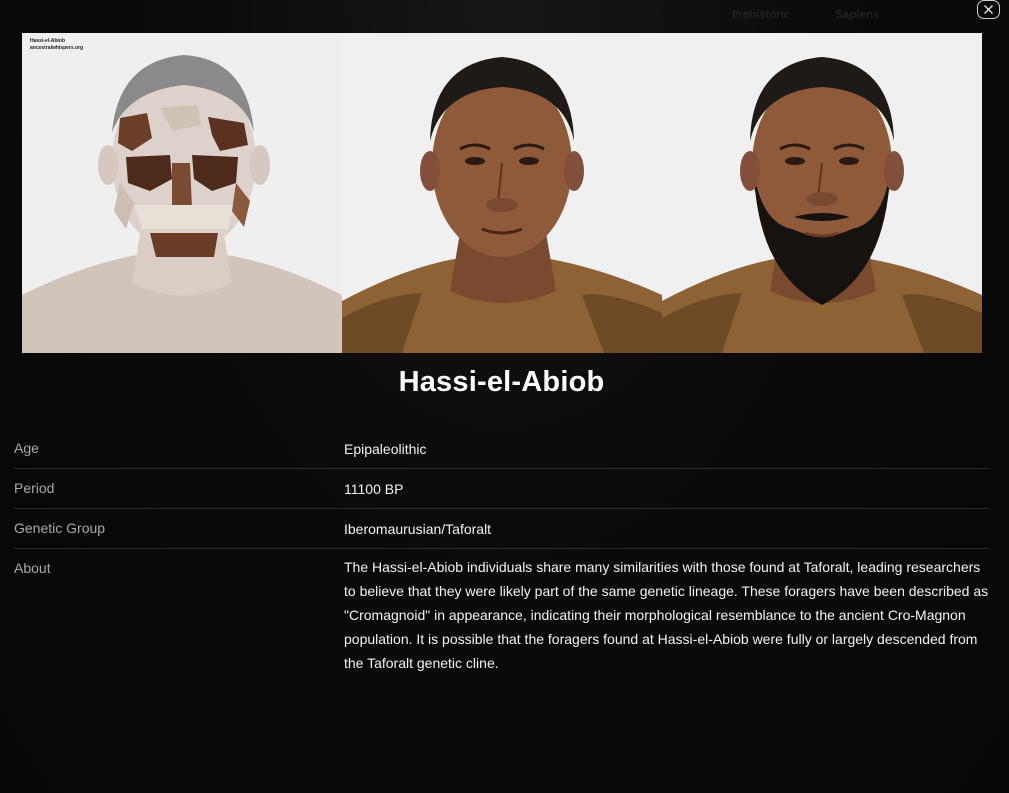  I want to click on detail-value: Iberomaurusian/Taforalt, so click(418, 529).